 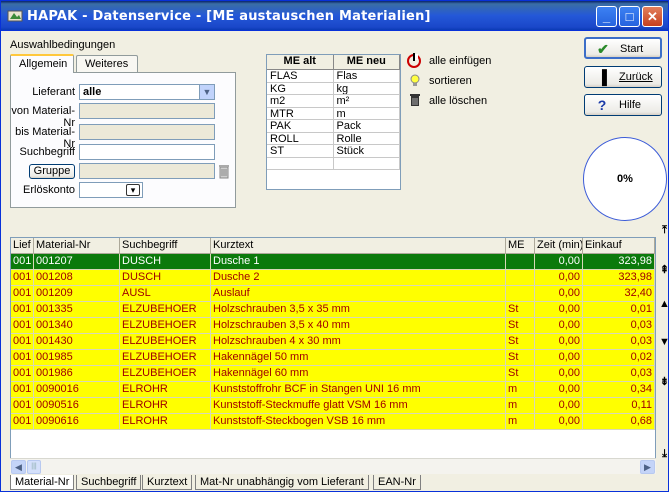 I want to click on me-neu-cell: Stück, so click(x=367, y=151).